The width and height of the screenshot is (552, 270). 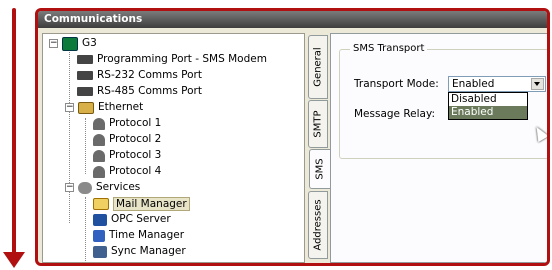 I want to click on device-icon, so click(x=70, y=43).